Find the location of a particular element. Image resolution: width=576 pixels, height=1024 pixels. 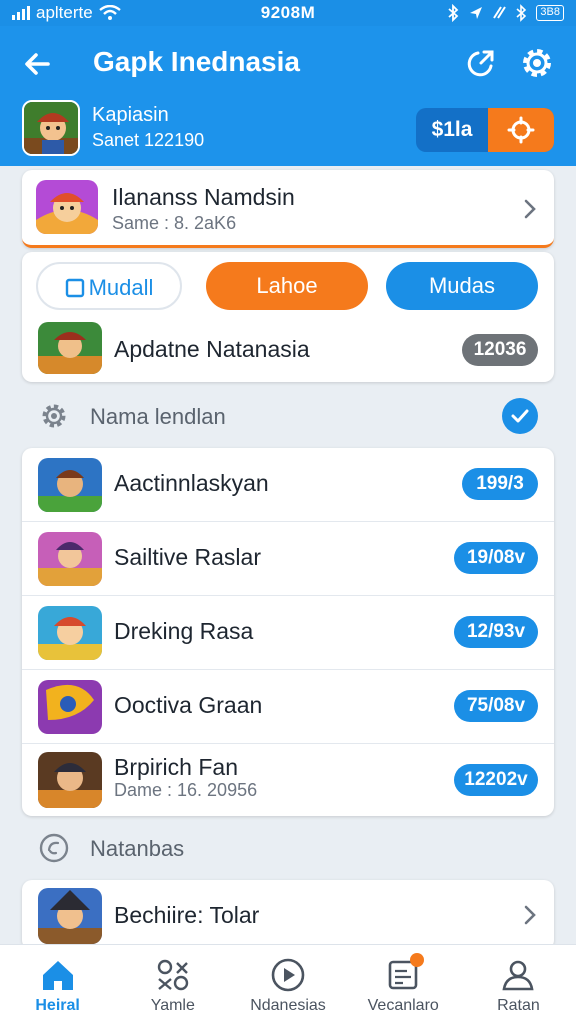

tab-mudas: Mudas is located at coordinates (462, 286).